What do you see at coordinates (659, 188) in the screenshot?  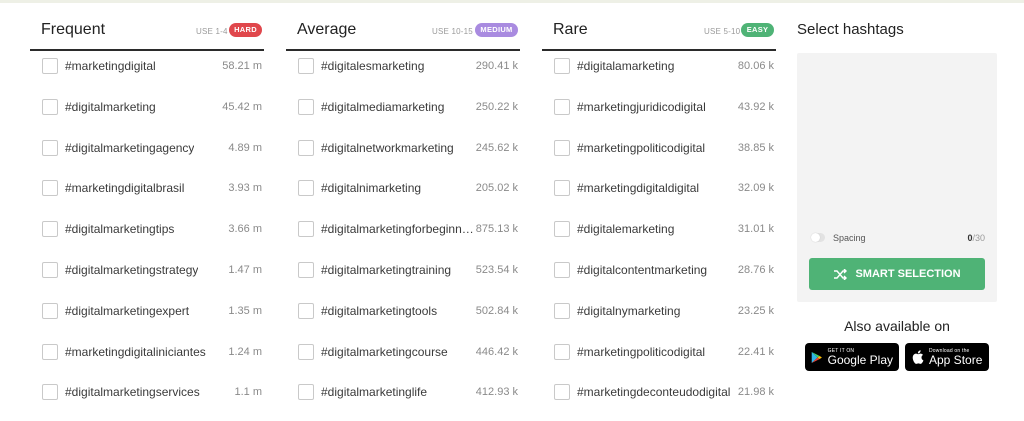 I see `hashtag-row: #marketingdigitaldigital 32.09 k` at bounding box center [659, 188].